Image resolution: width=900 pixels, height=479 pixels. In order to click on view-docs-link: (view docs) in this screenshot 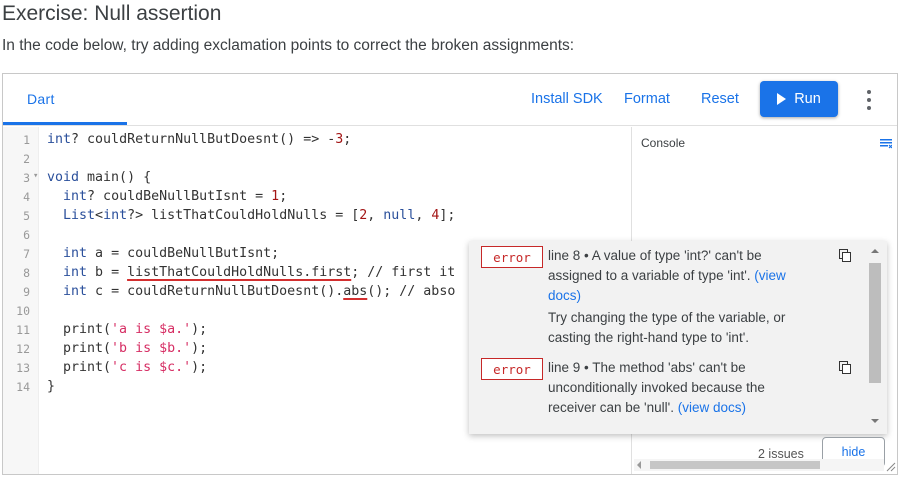, I will do `click(712, 407)`.